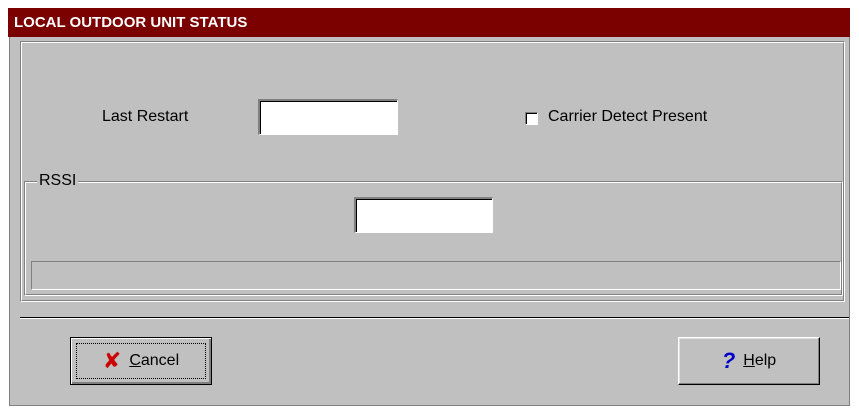 This screenshot has height=409, width=859. Describe the element at coordinates (627, 117) in the screenshot. I see `carrier-detect-label: Carrier Detect Present` at that location.